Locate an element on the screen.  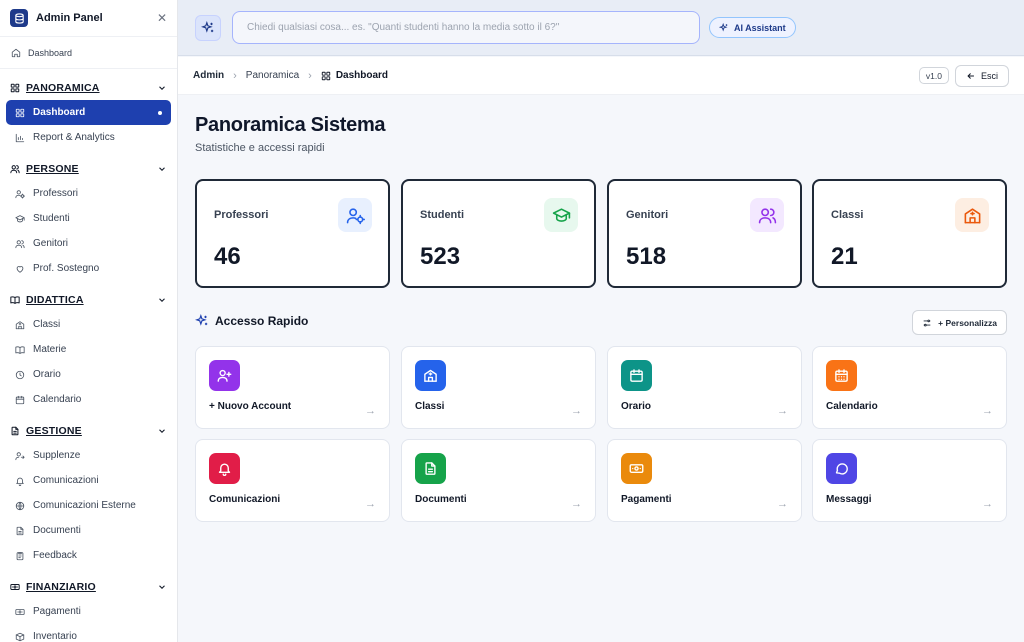
grid-icon is located at coordinates (15, 87).